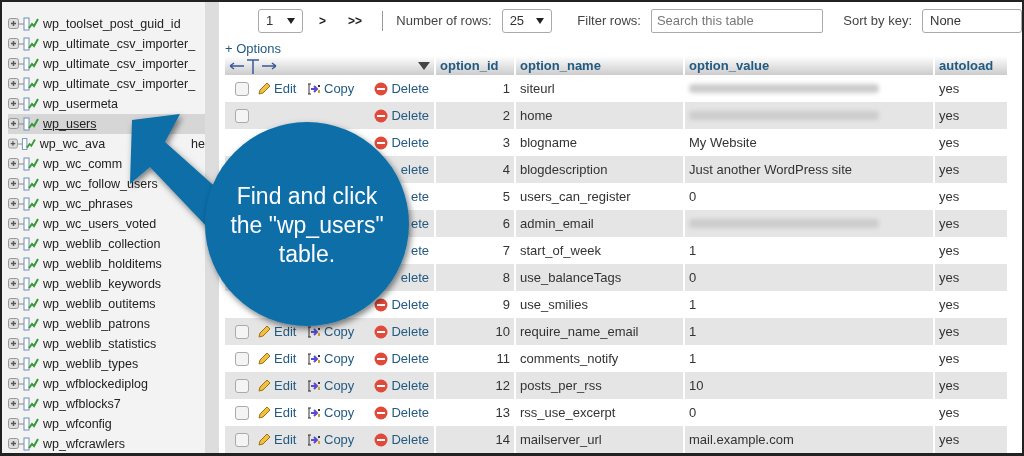 The image size is (1024, 456). Describe the element at coordinates (70, 124) in the screenshot. I see `table-name: wp_users` at that location.